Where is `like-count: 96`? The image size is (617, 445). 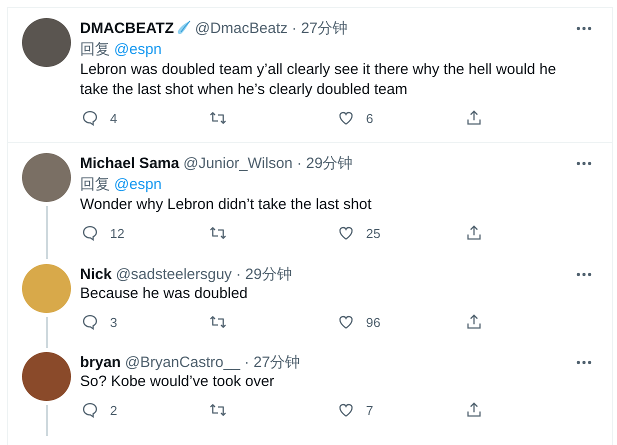 like-count: 96 is located at coordinates (373, 322).